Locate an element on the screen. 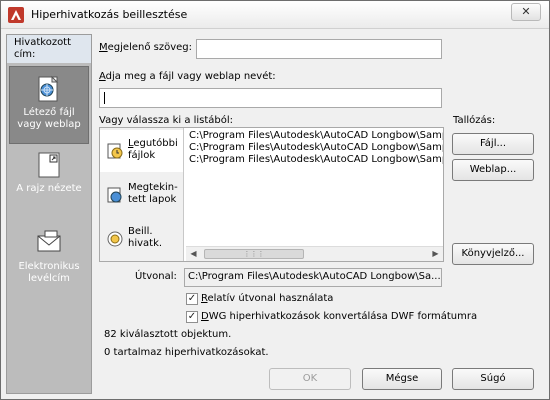 The image size is (550, 400). nav-existing-file-label: Létező fájl vagy weblap is located at coordinates (49, 118).